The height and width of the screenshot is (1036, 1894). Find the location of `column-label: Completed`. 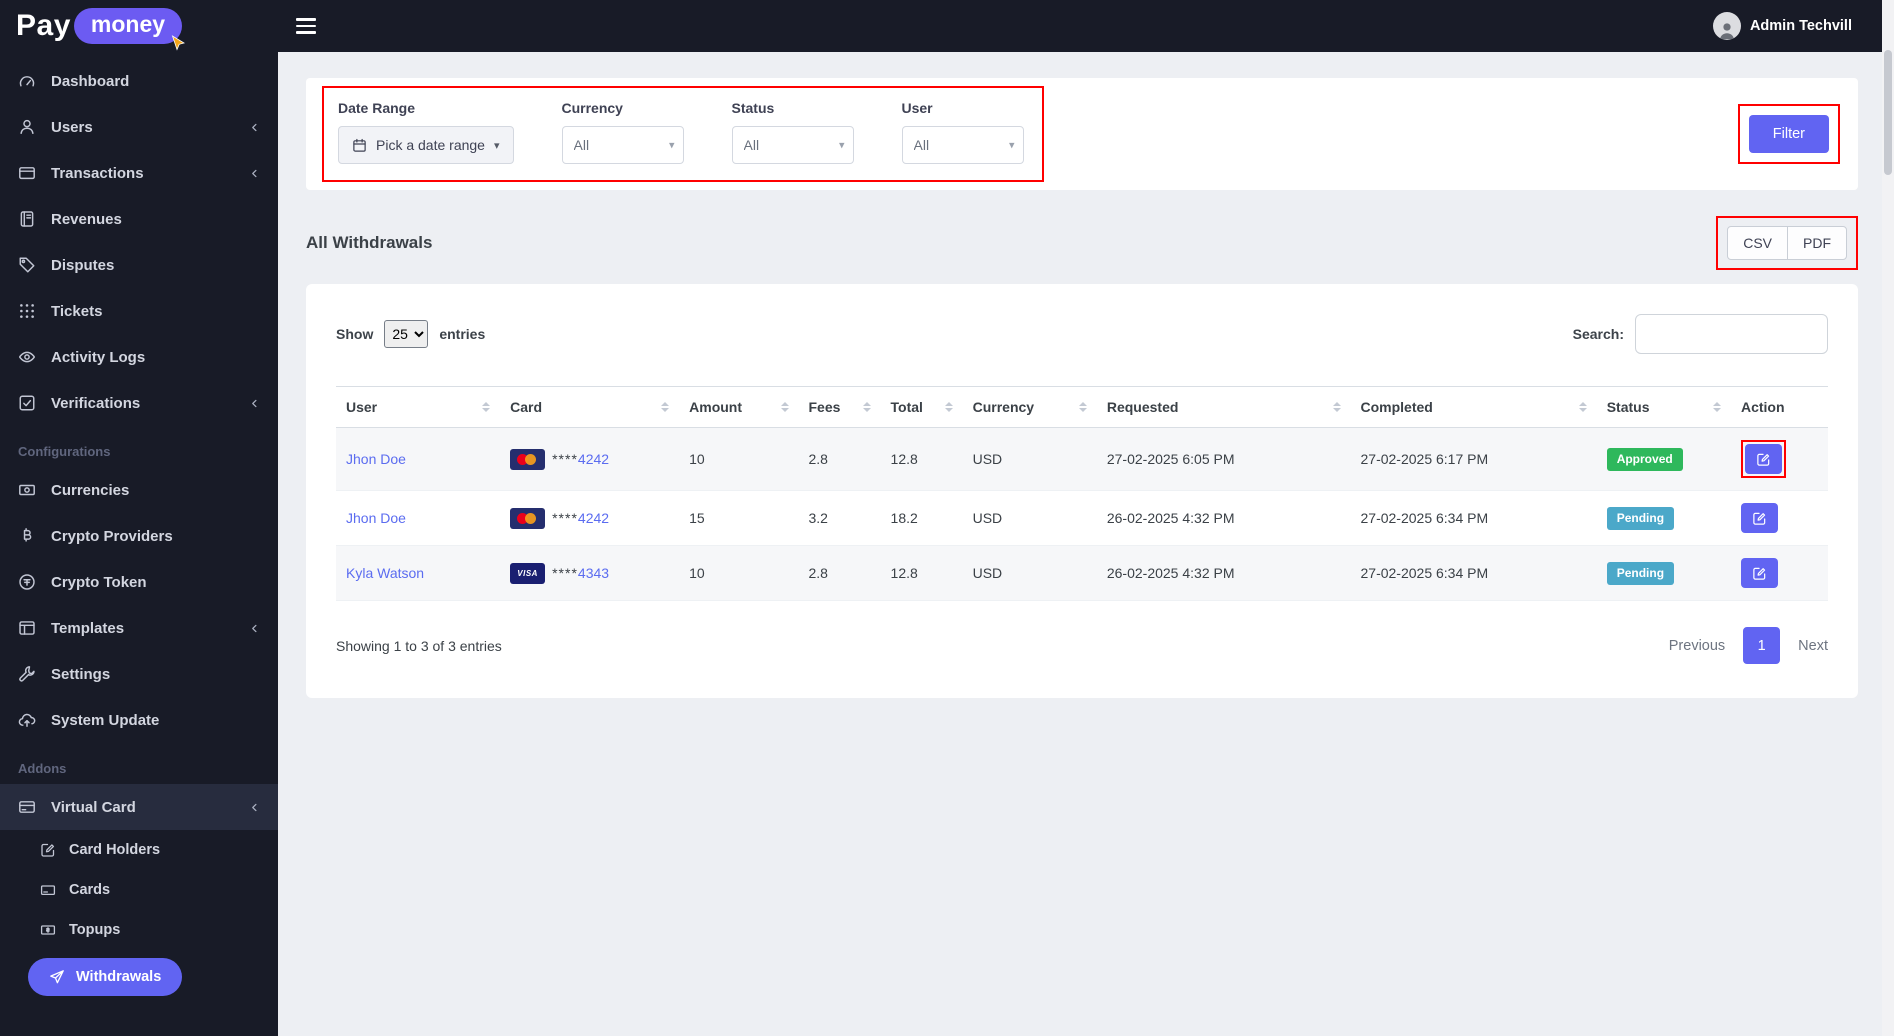

column-label: Completed is located at coordinates (1396, 407).